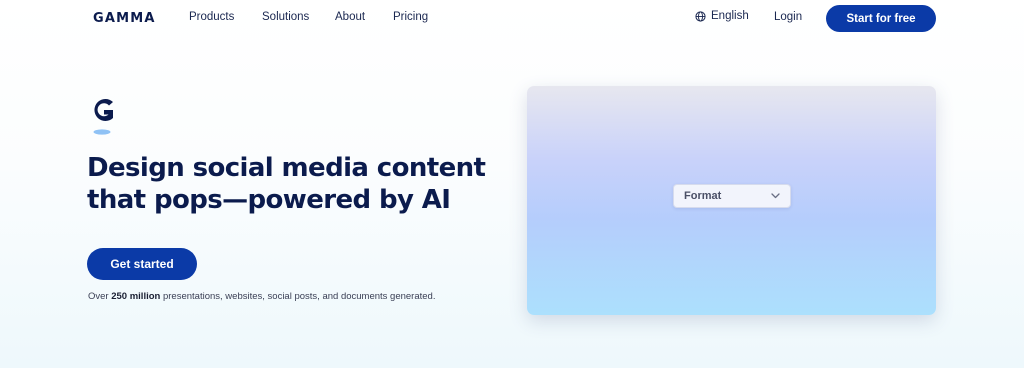  I want to click on format-dropdown: Format, so click(732, 196).